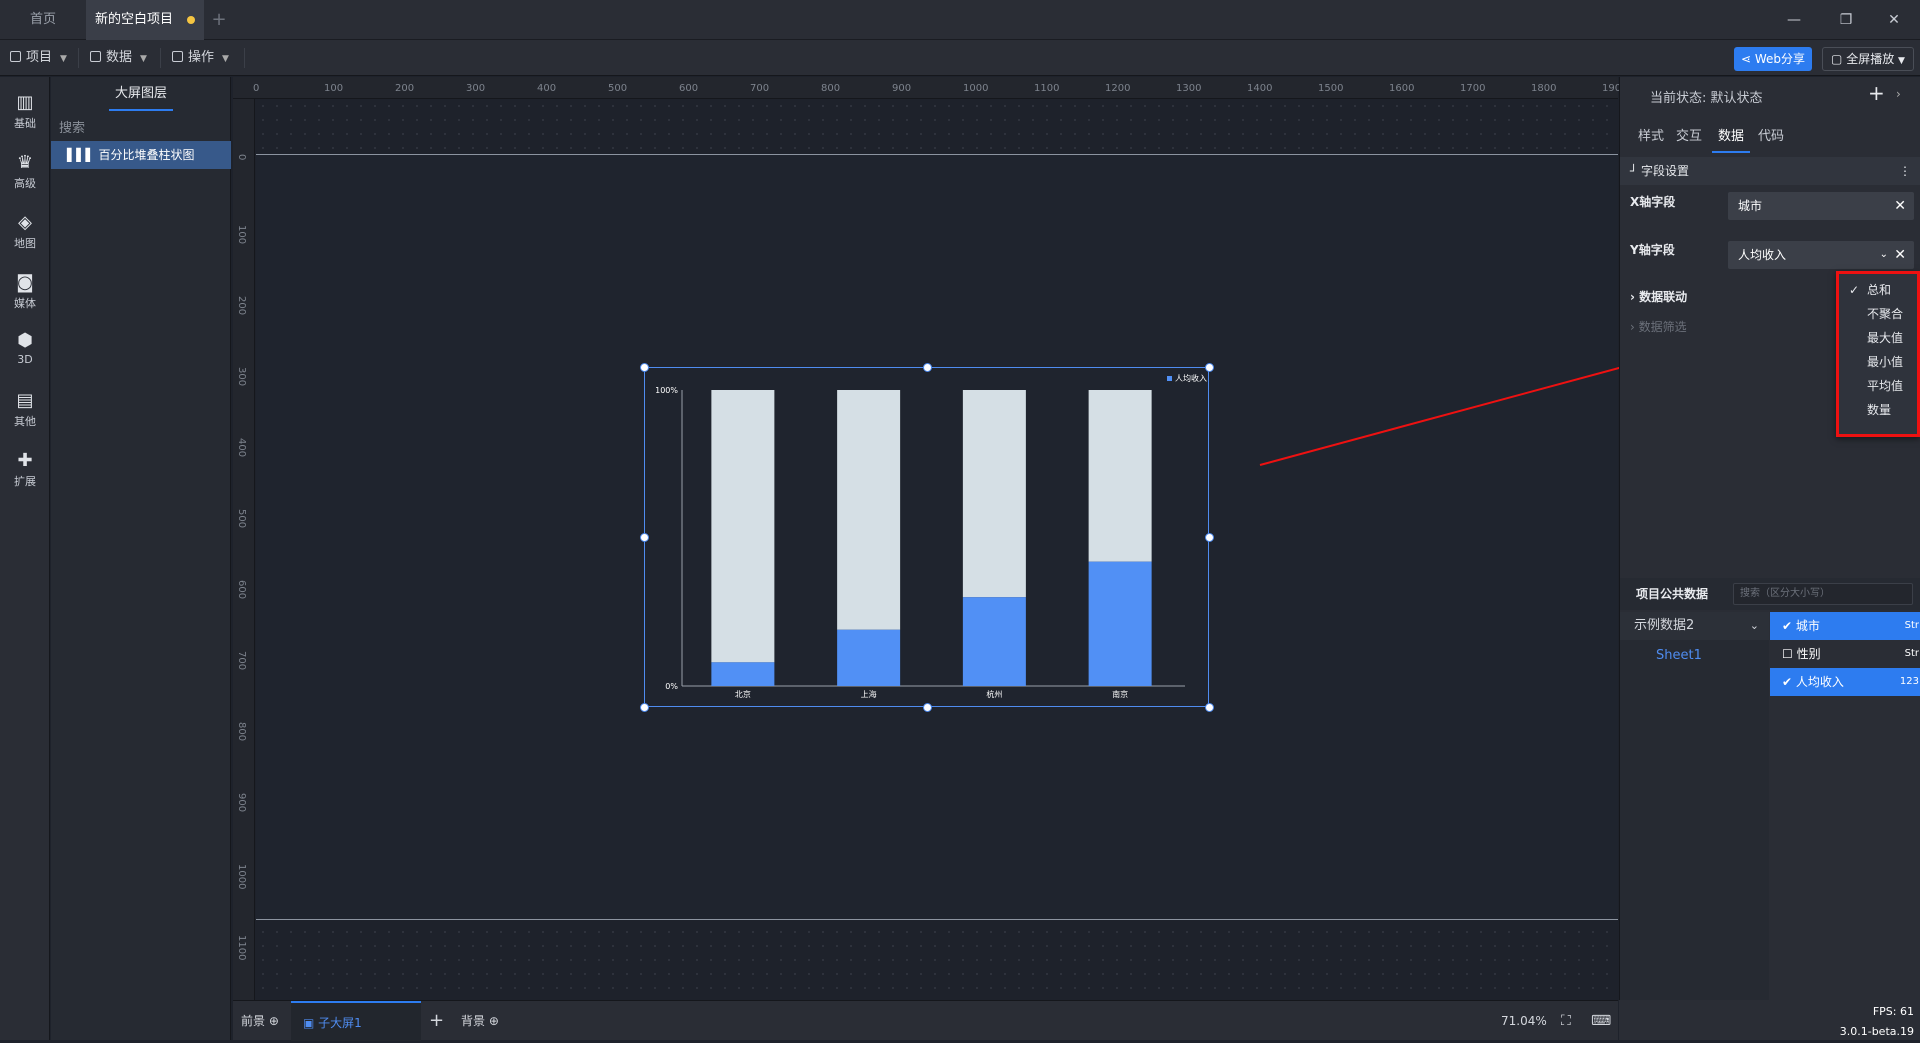 The height and width of the screenshot is (1043, 1920). I want to click on agg-option-none: 不聚合, so click(1878, 314).